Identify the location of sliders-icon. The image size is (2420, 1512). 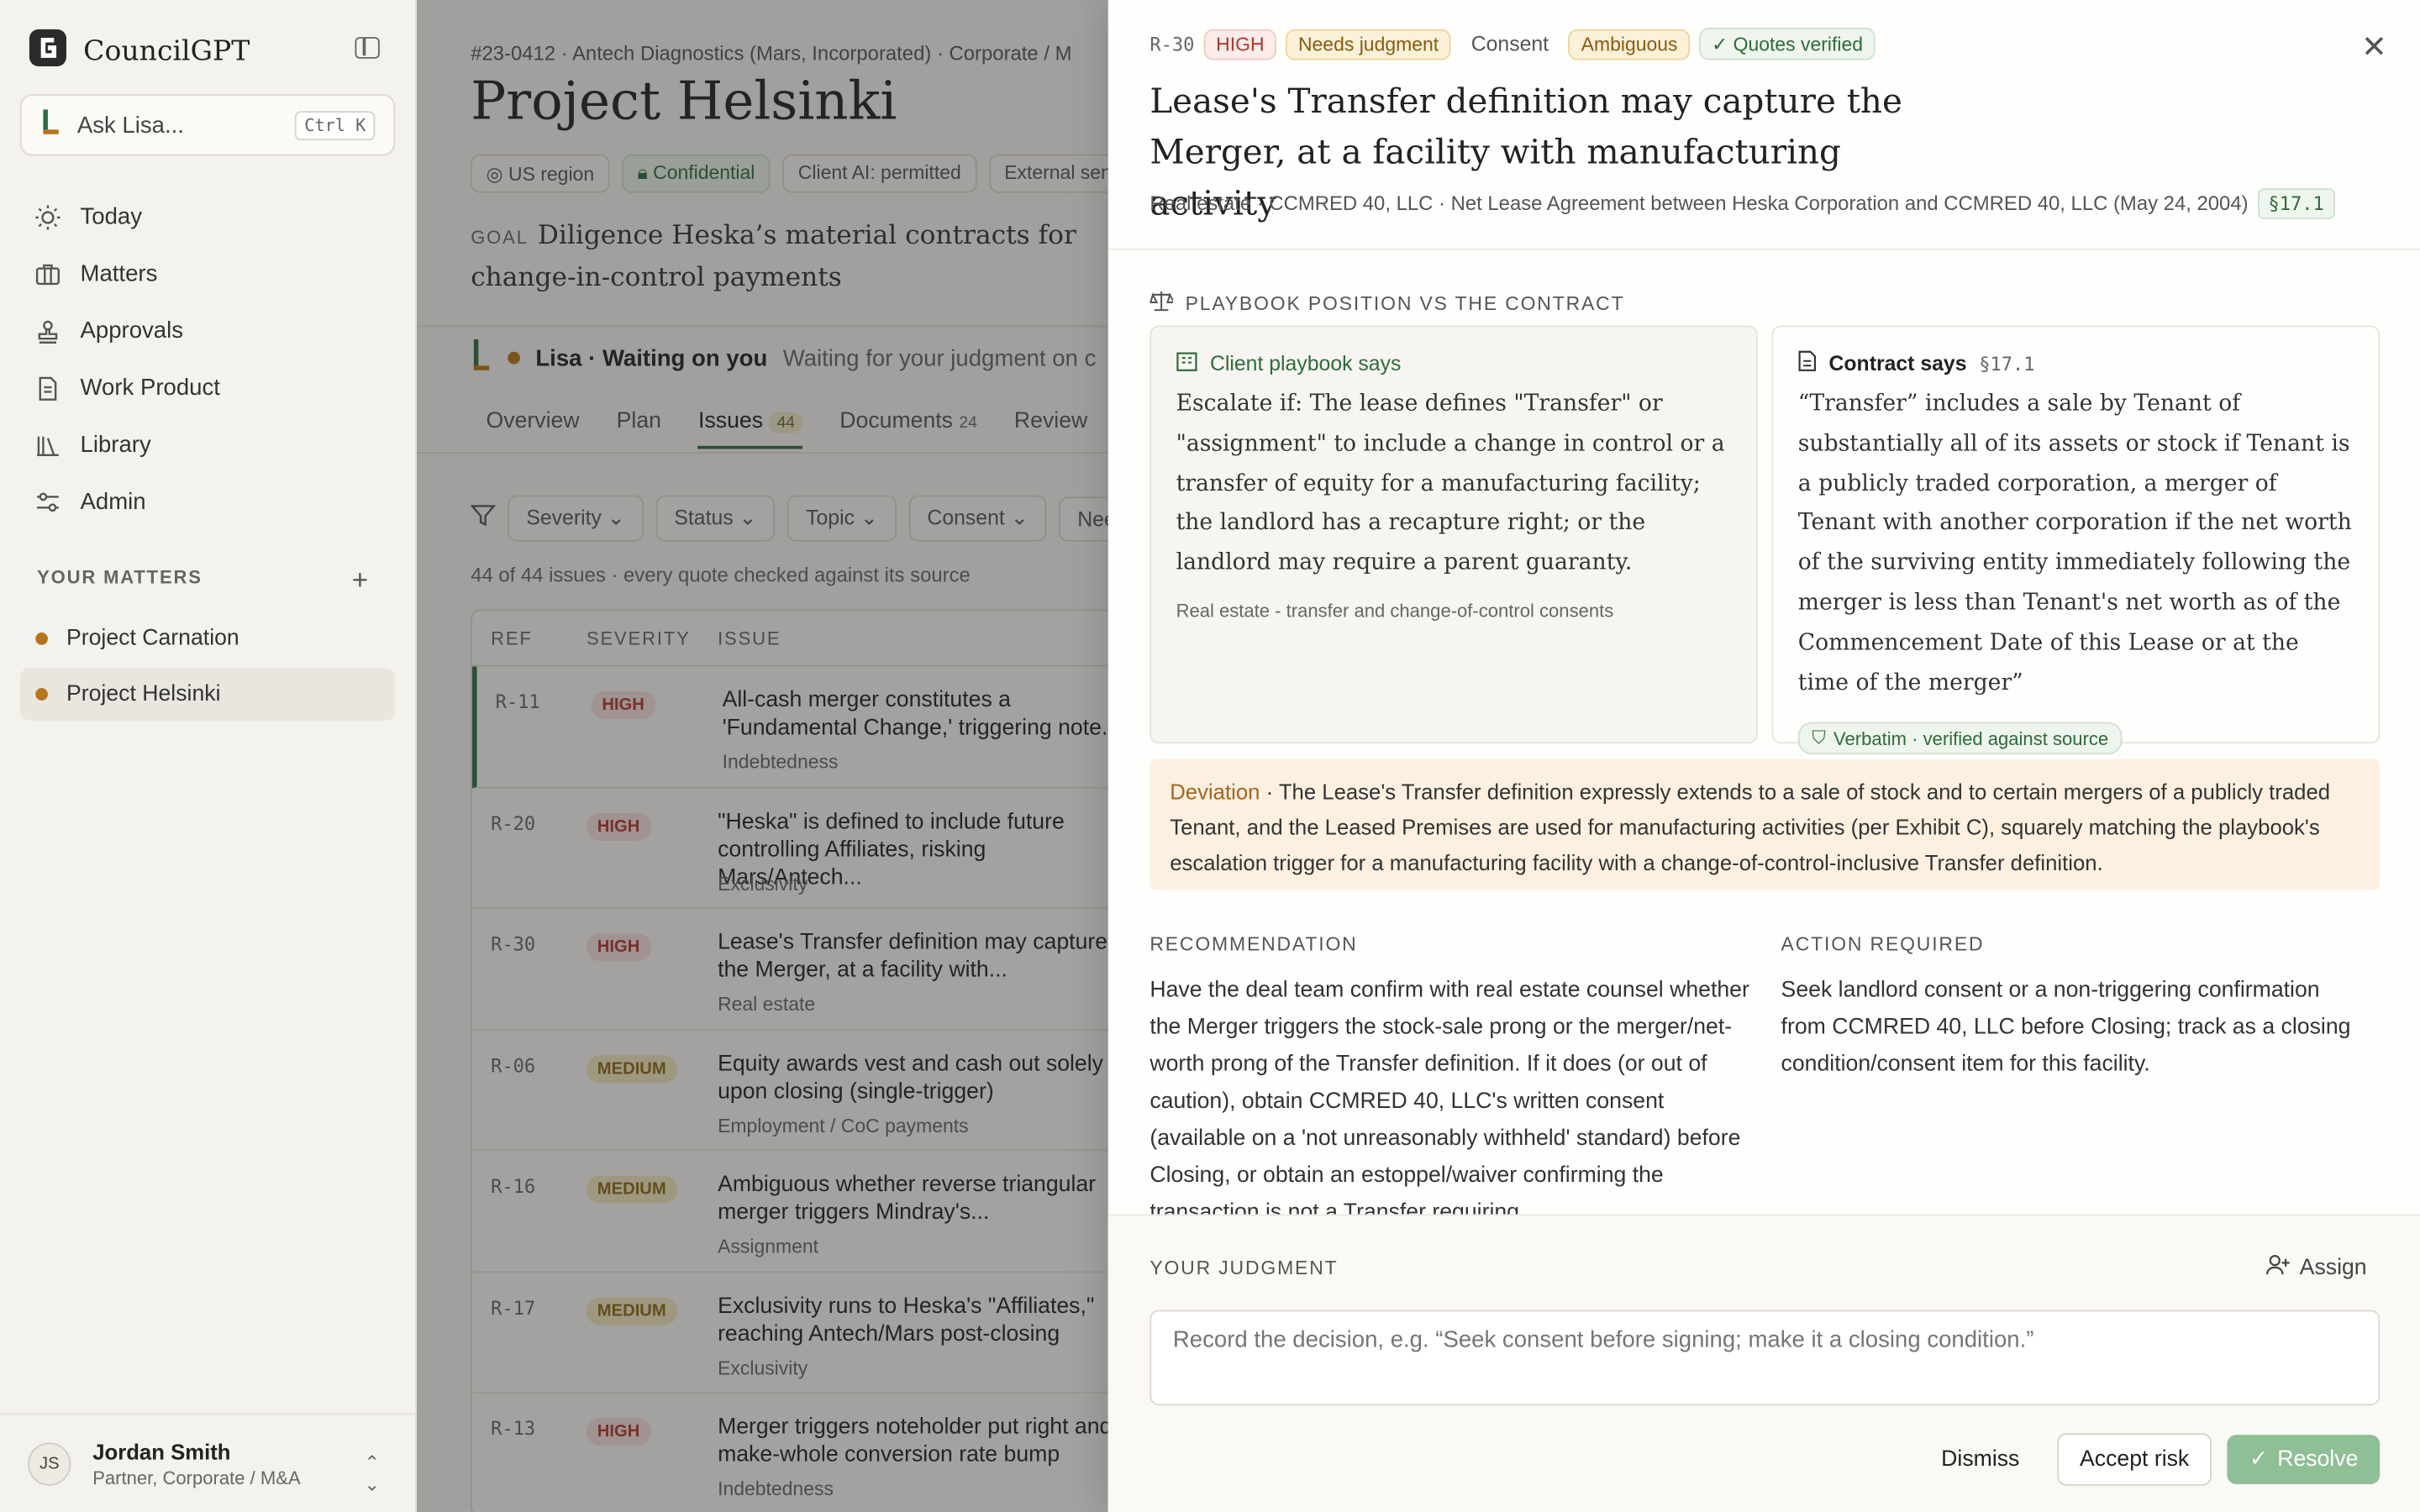
(47, 502).